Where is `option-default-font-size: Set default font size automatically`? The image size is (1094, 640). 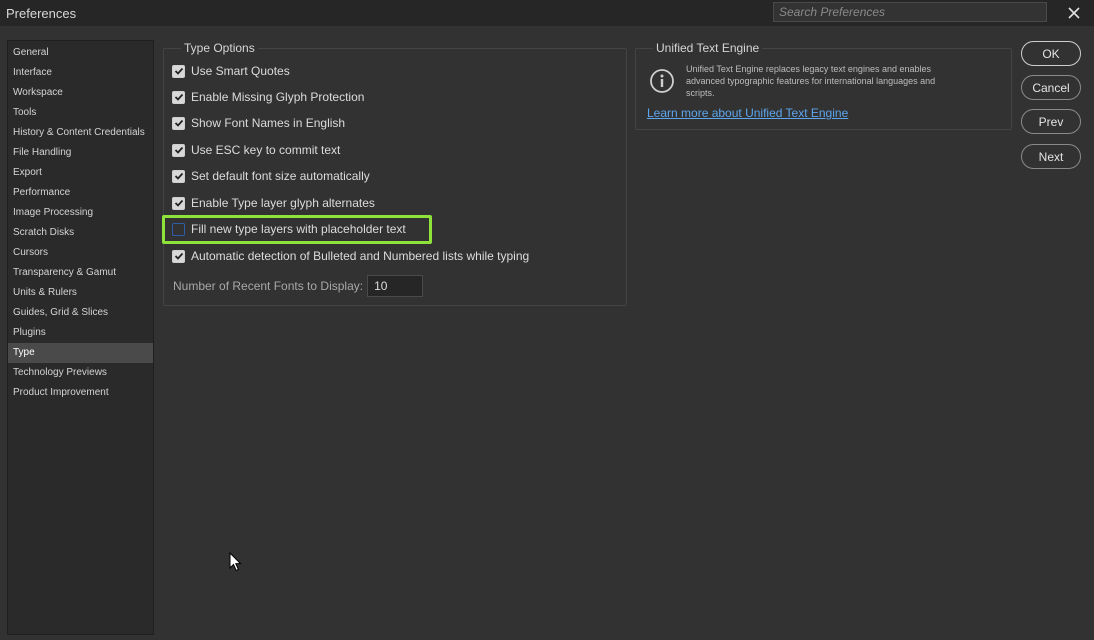 option-default-font-size: Set default font size automatically is located at coordinates (271, 176).